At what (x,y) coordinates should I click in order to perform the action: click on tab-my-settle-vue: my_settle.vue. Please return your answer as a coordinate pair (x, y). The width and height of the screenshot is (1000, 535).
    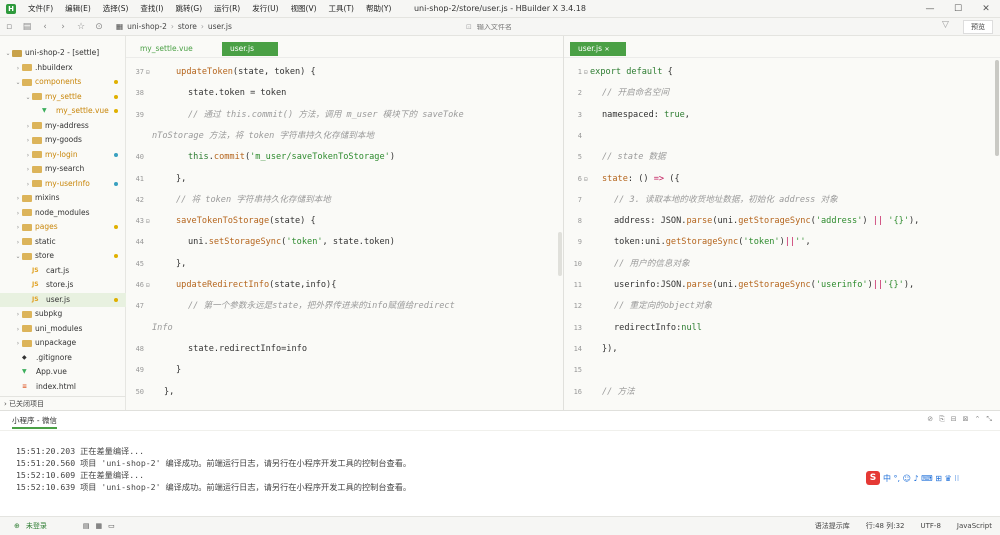
    Looking at the image, I should click on (166, 49).